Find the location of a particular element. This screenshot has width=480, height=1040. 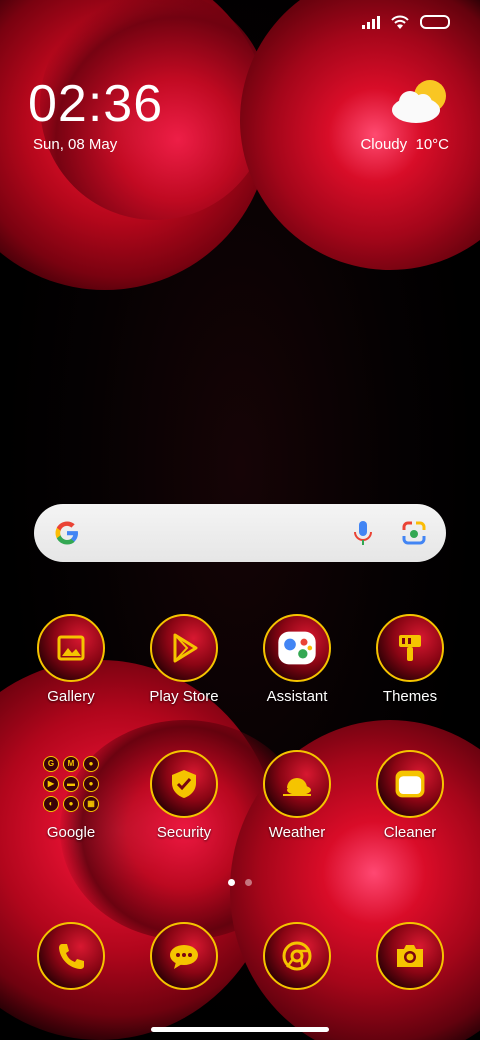

app-play-store: Play Store is located at coordinates (184, 659).